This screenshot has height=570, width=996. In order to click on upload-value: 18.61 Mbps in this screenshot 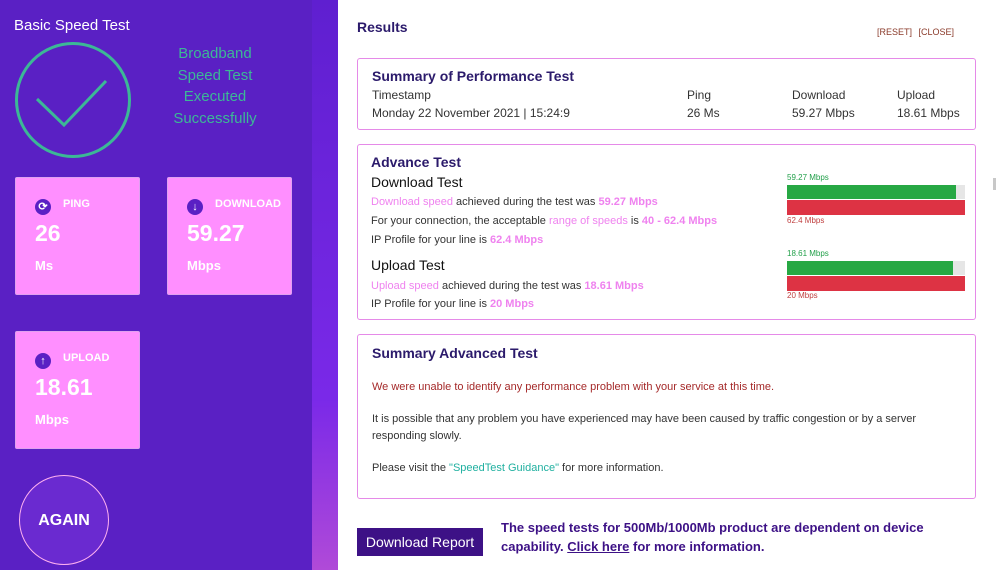, I will do `click(928, 113)`.